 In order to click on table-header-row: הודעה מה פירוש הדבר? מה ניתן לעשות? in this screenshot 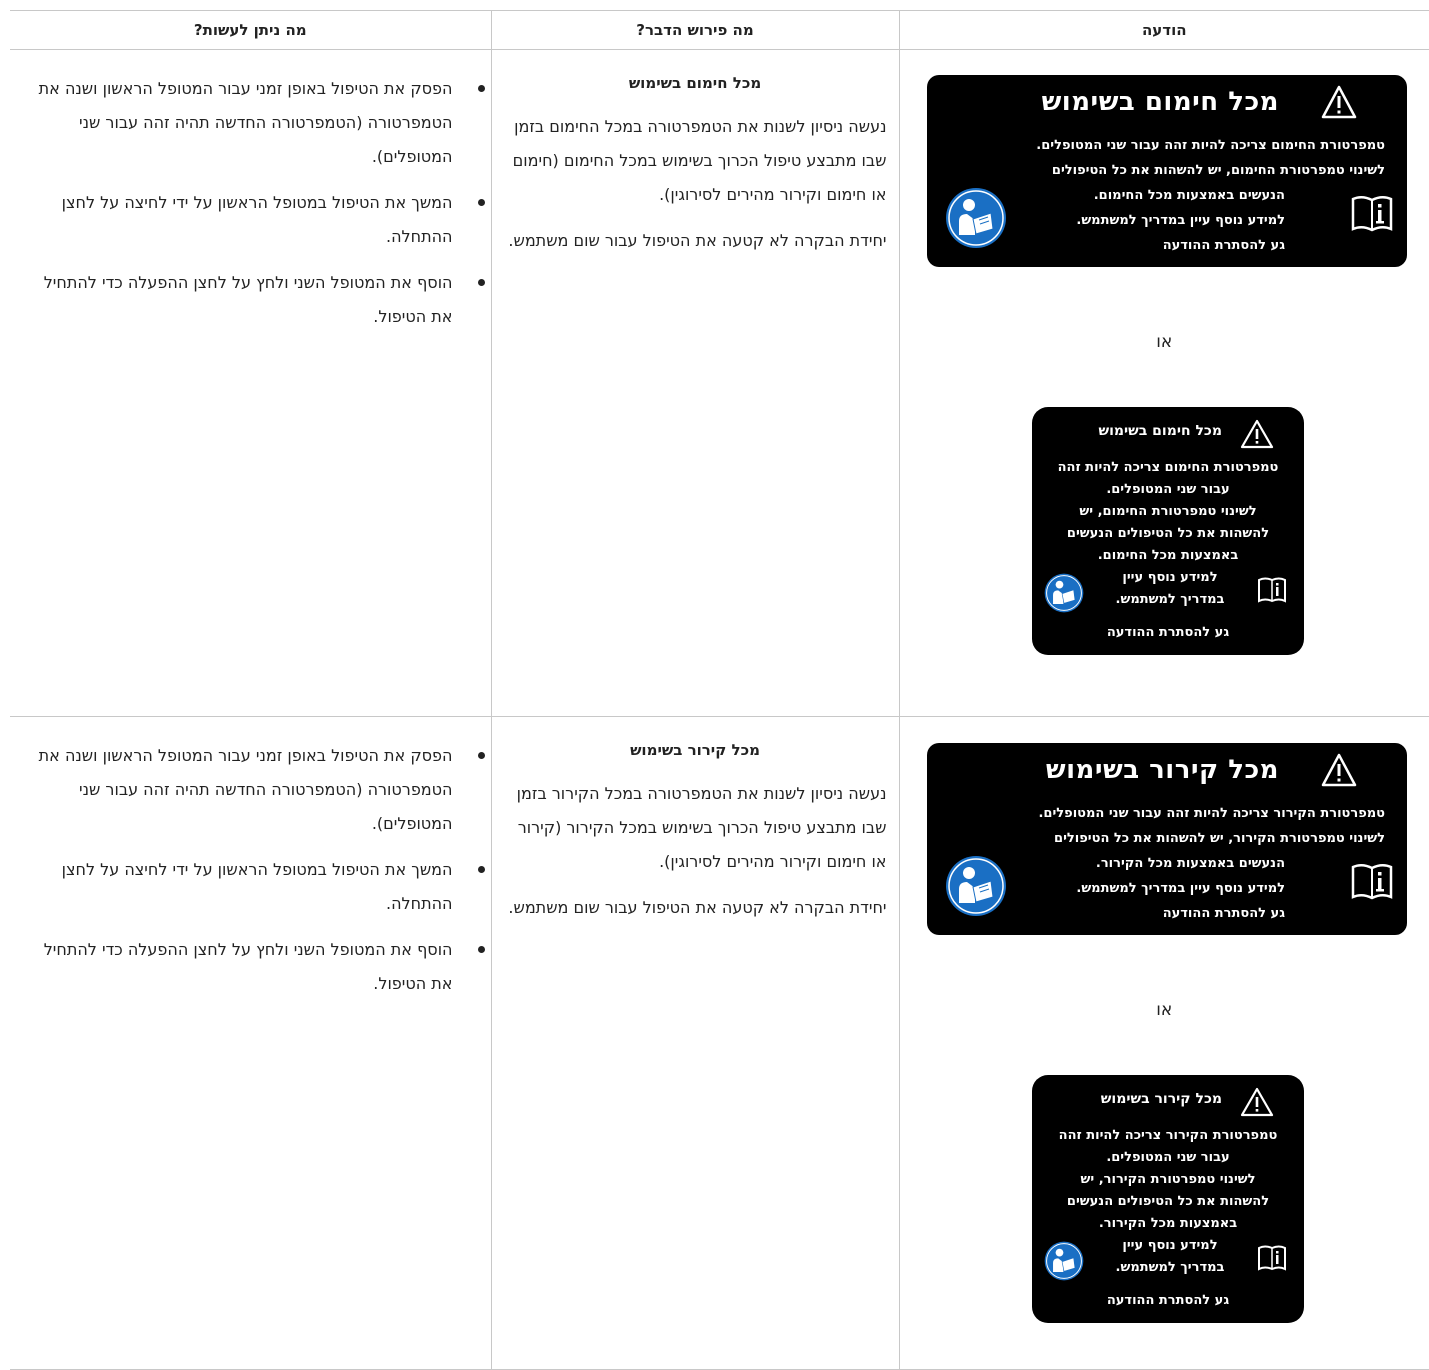, I will do `click(719, 30)`.